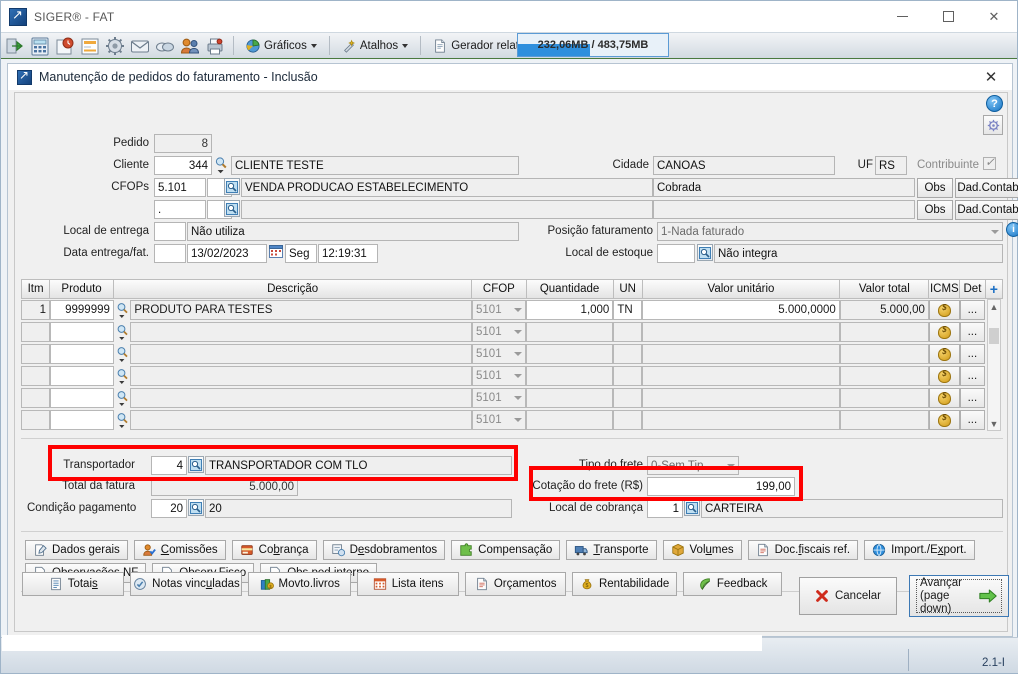 This screenshot has height=674, width=1018. Describe the element at coordinates (232, 208) in the screenshot. I see `cfop2-search-button` at that location.